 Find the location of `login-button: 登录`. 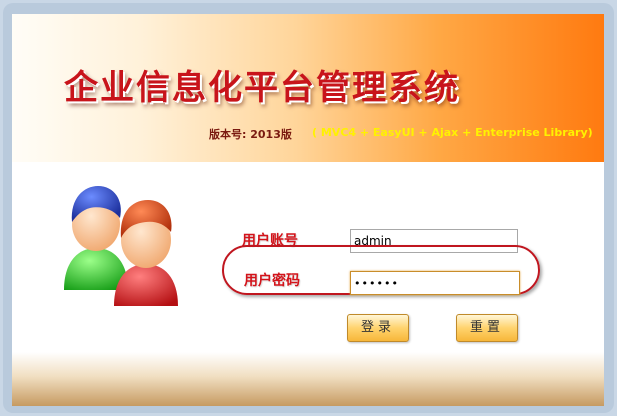

login-button: 登录 is located at coordinates (378, 328).